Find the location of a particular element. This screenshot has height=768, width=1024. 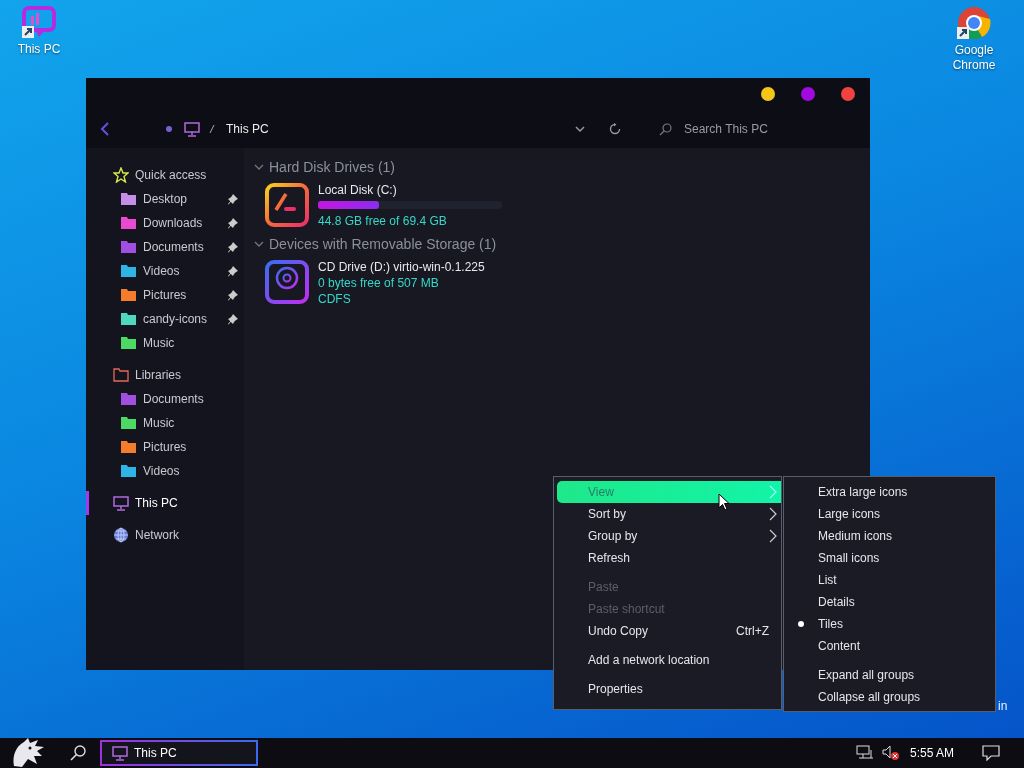

menu-item: Expand all groups is located at coordinates (889, 675).